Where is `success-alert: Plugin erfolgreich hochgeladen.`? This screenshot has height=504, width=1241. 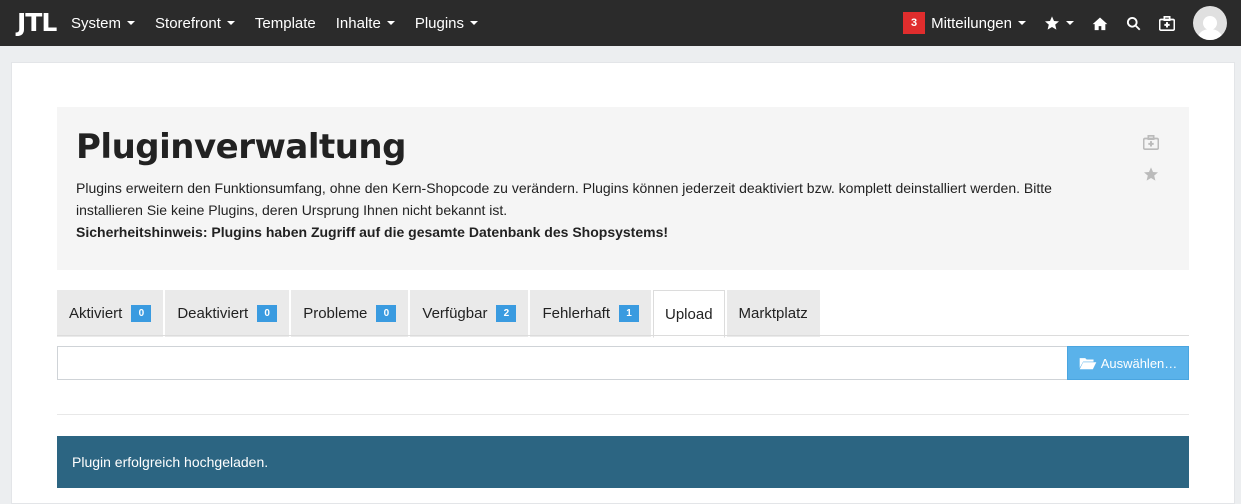 success-alert: Plugin erfolgreich hochgeladen. is located at coordinates (623, 462).